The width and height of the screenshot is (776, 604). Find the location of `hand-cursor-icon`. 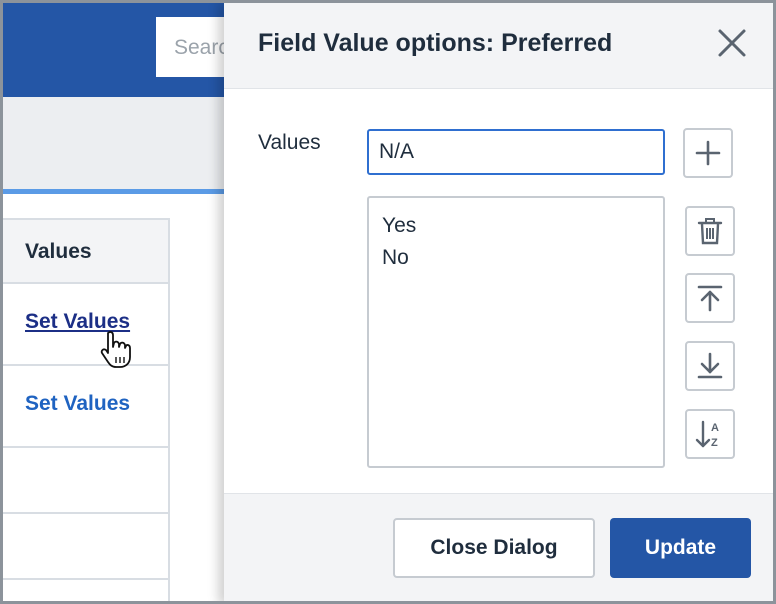

hand-cursor-icon is located at coordinates (115, 349).